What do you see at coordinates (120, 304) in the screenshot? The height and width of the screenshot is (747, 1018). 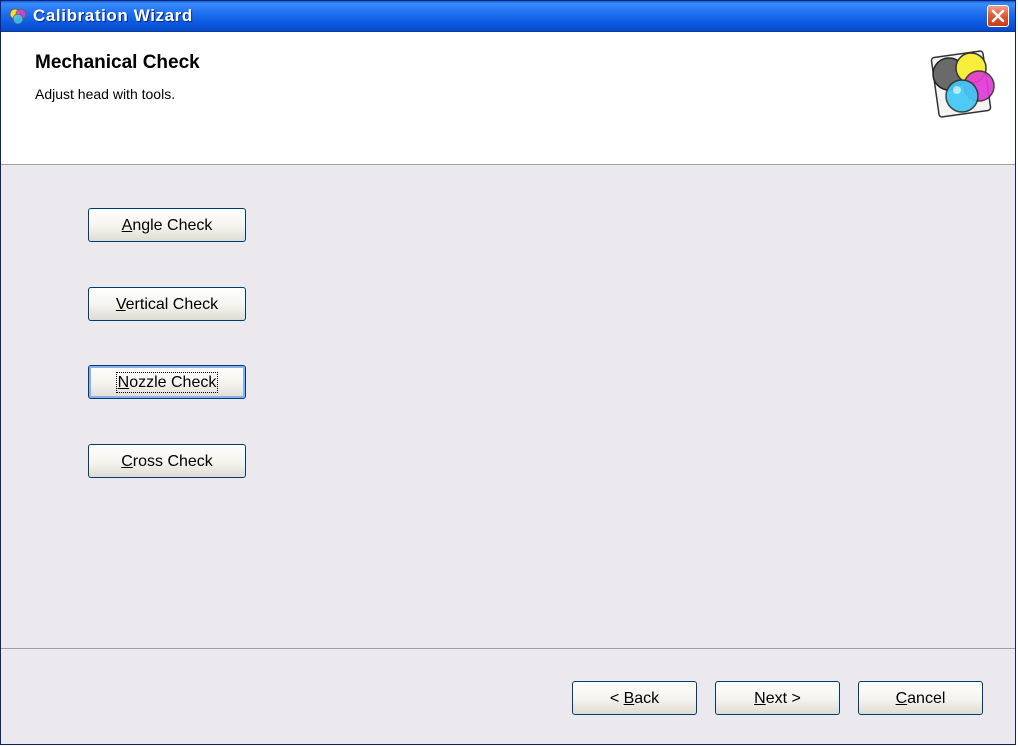 I see `vertical-check-mnemonic: V` at bounding box center [120, 304].